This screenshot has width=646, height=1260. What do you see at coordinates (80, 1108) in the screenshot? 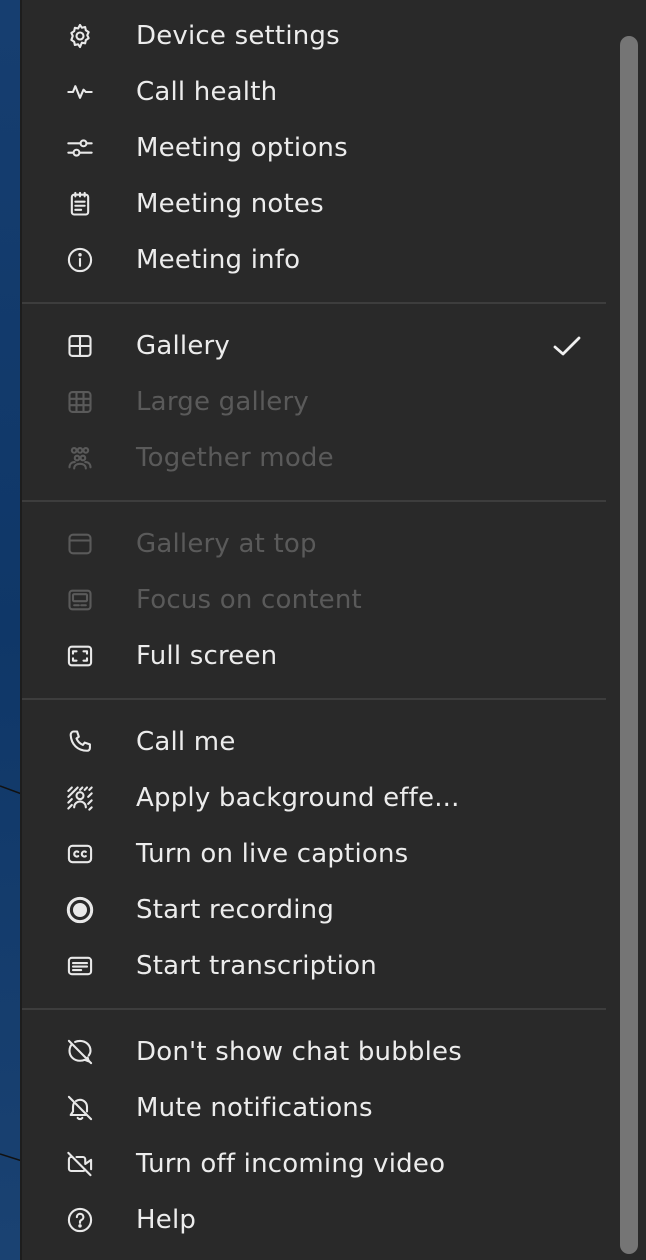
I see `bell-off-icon` at bounding box center [80, 1108].